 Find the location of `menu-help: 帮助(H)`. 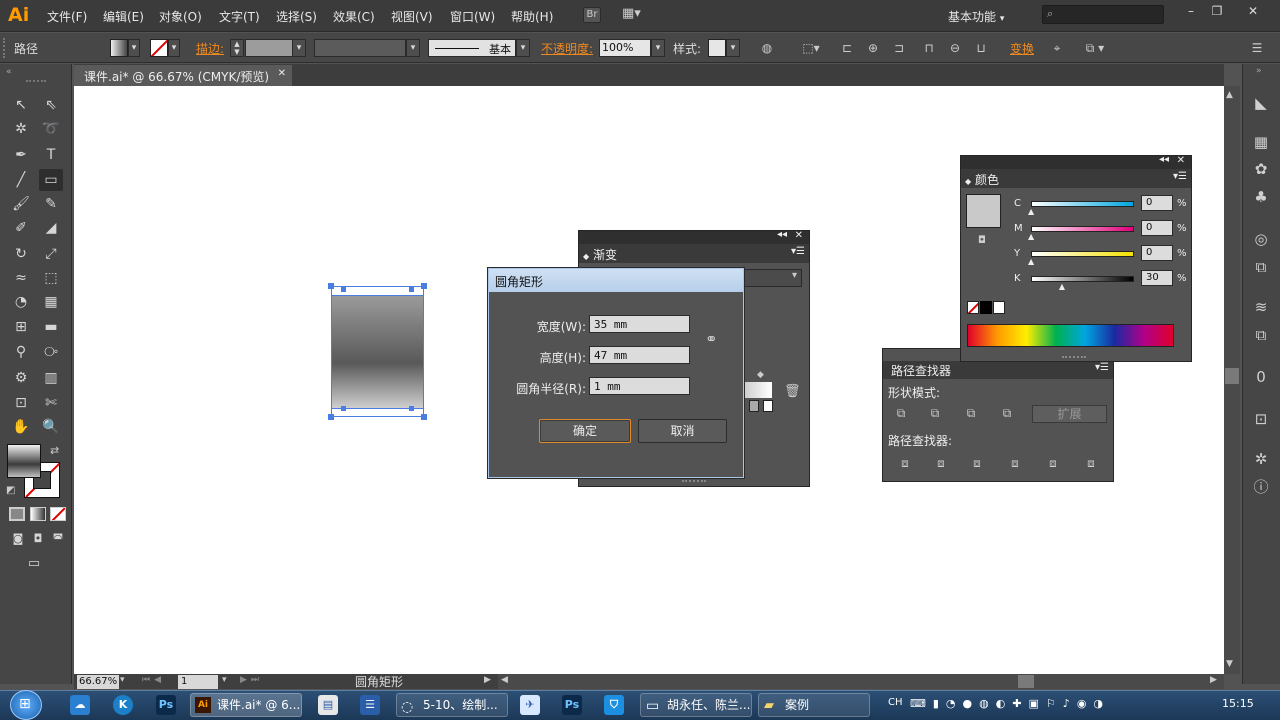

menu-help: 帮助(H) is located at coordinates (532, 16).